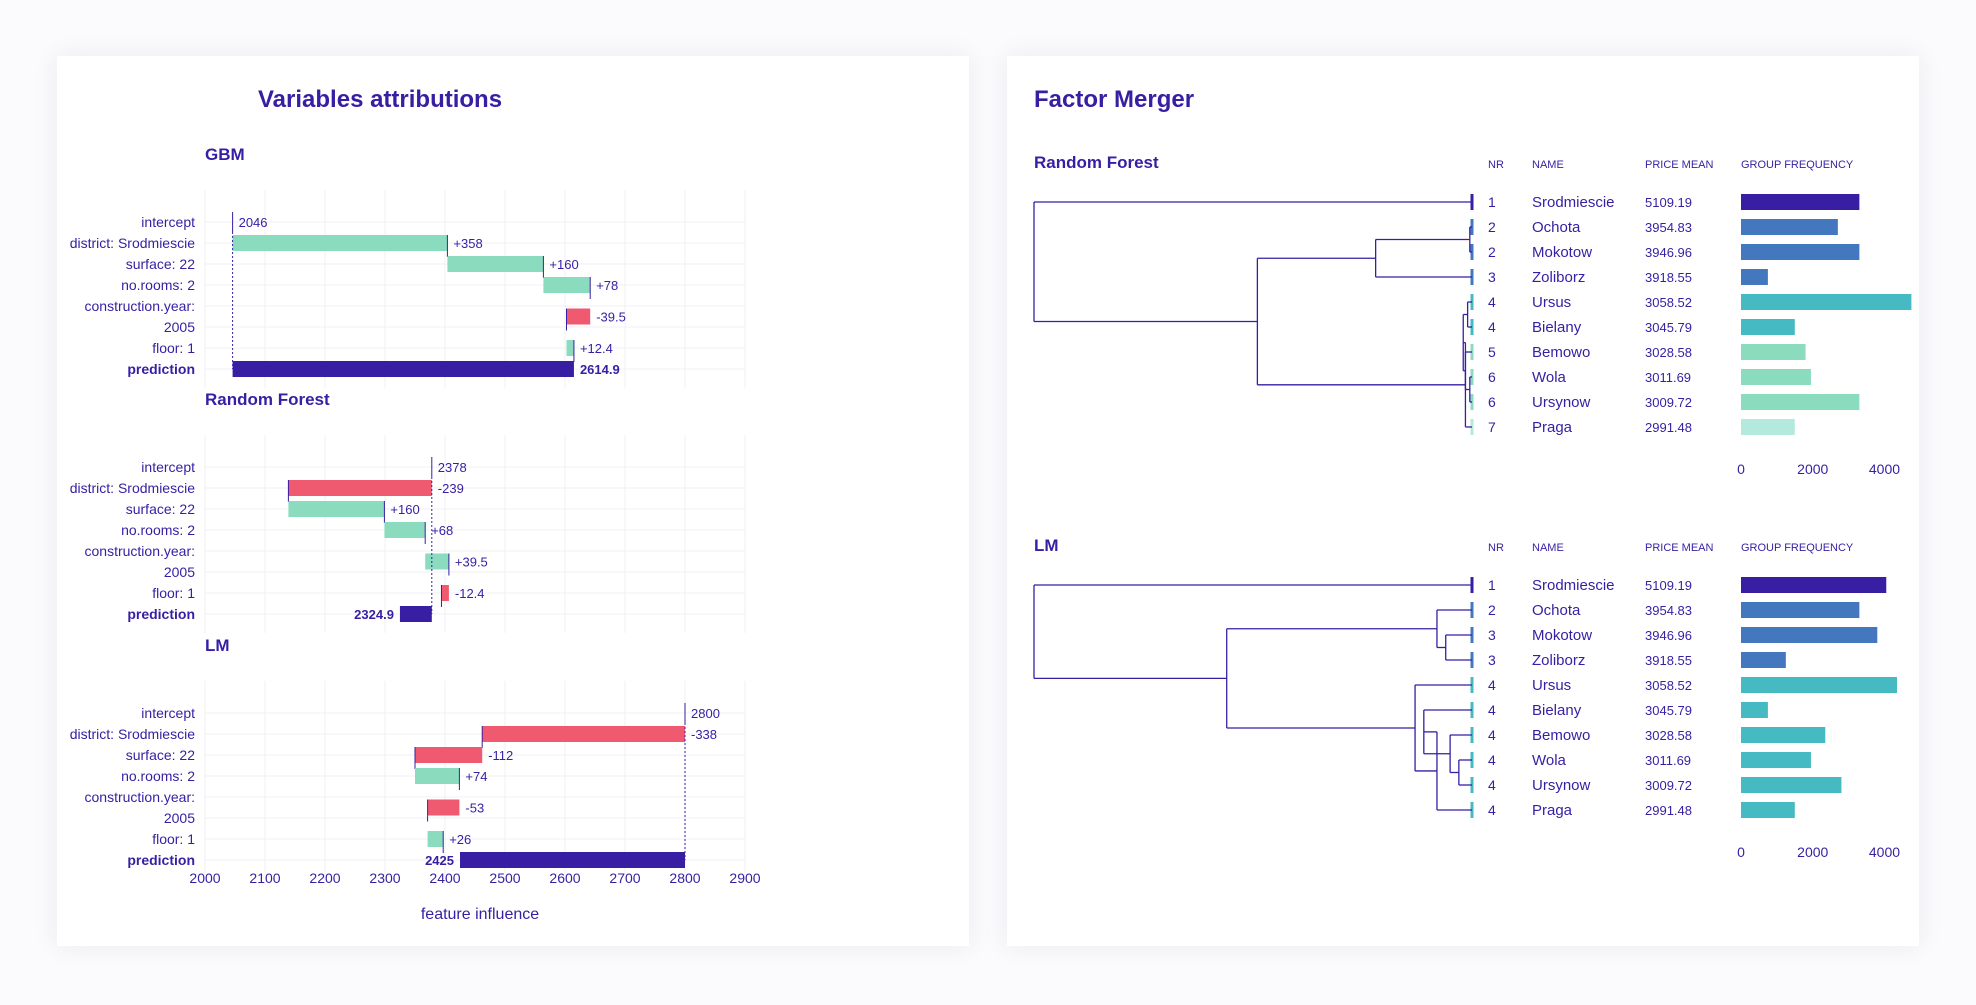  Describe the element at coordinates (415, 614) in the screenshot. I see `prediction-bar` at that location.